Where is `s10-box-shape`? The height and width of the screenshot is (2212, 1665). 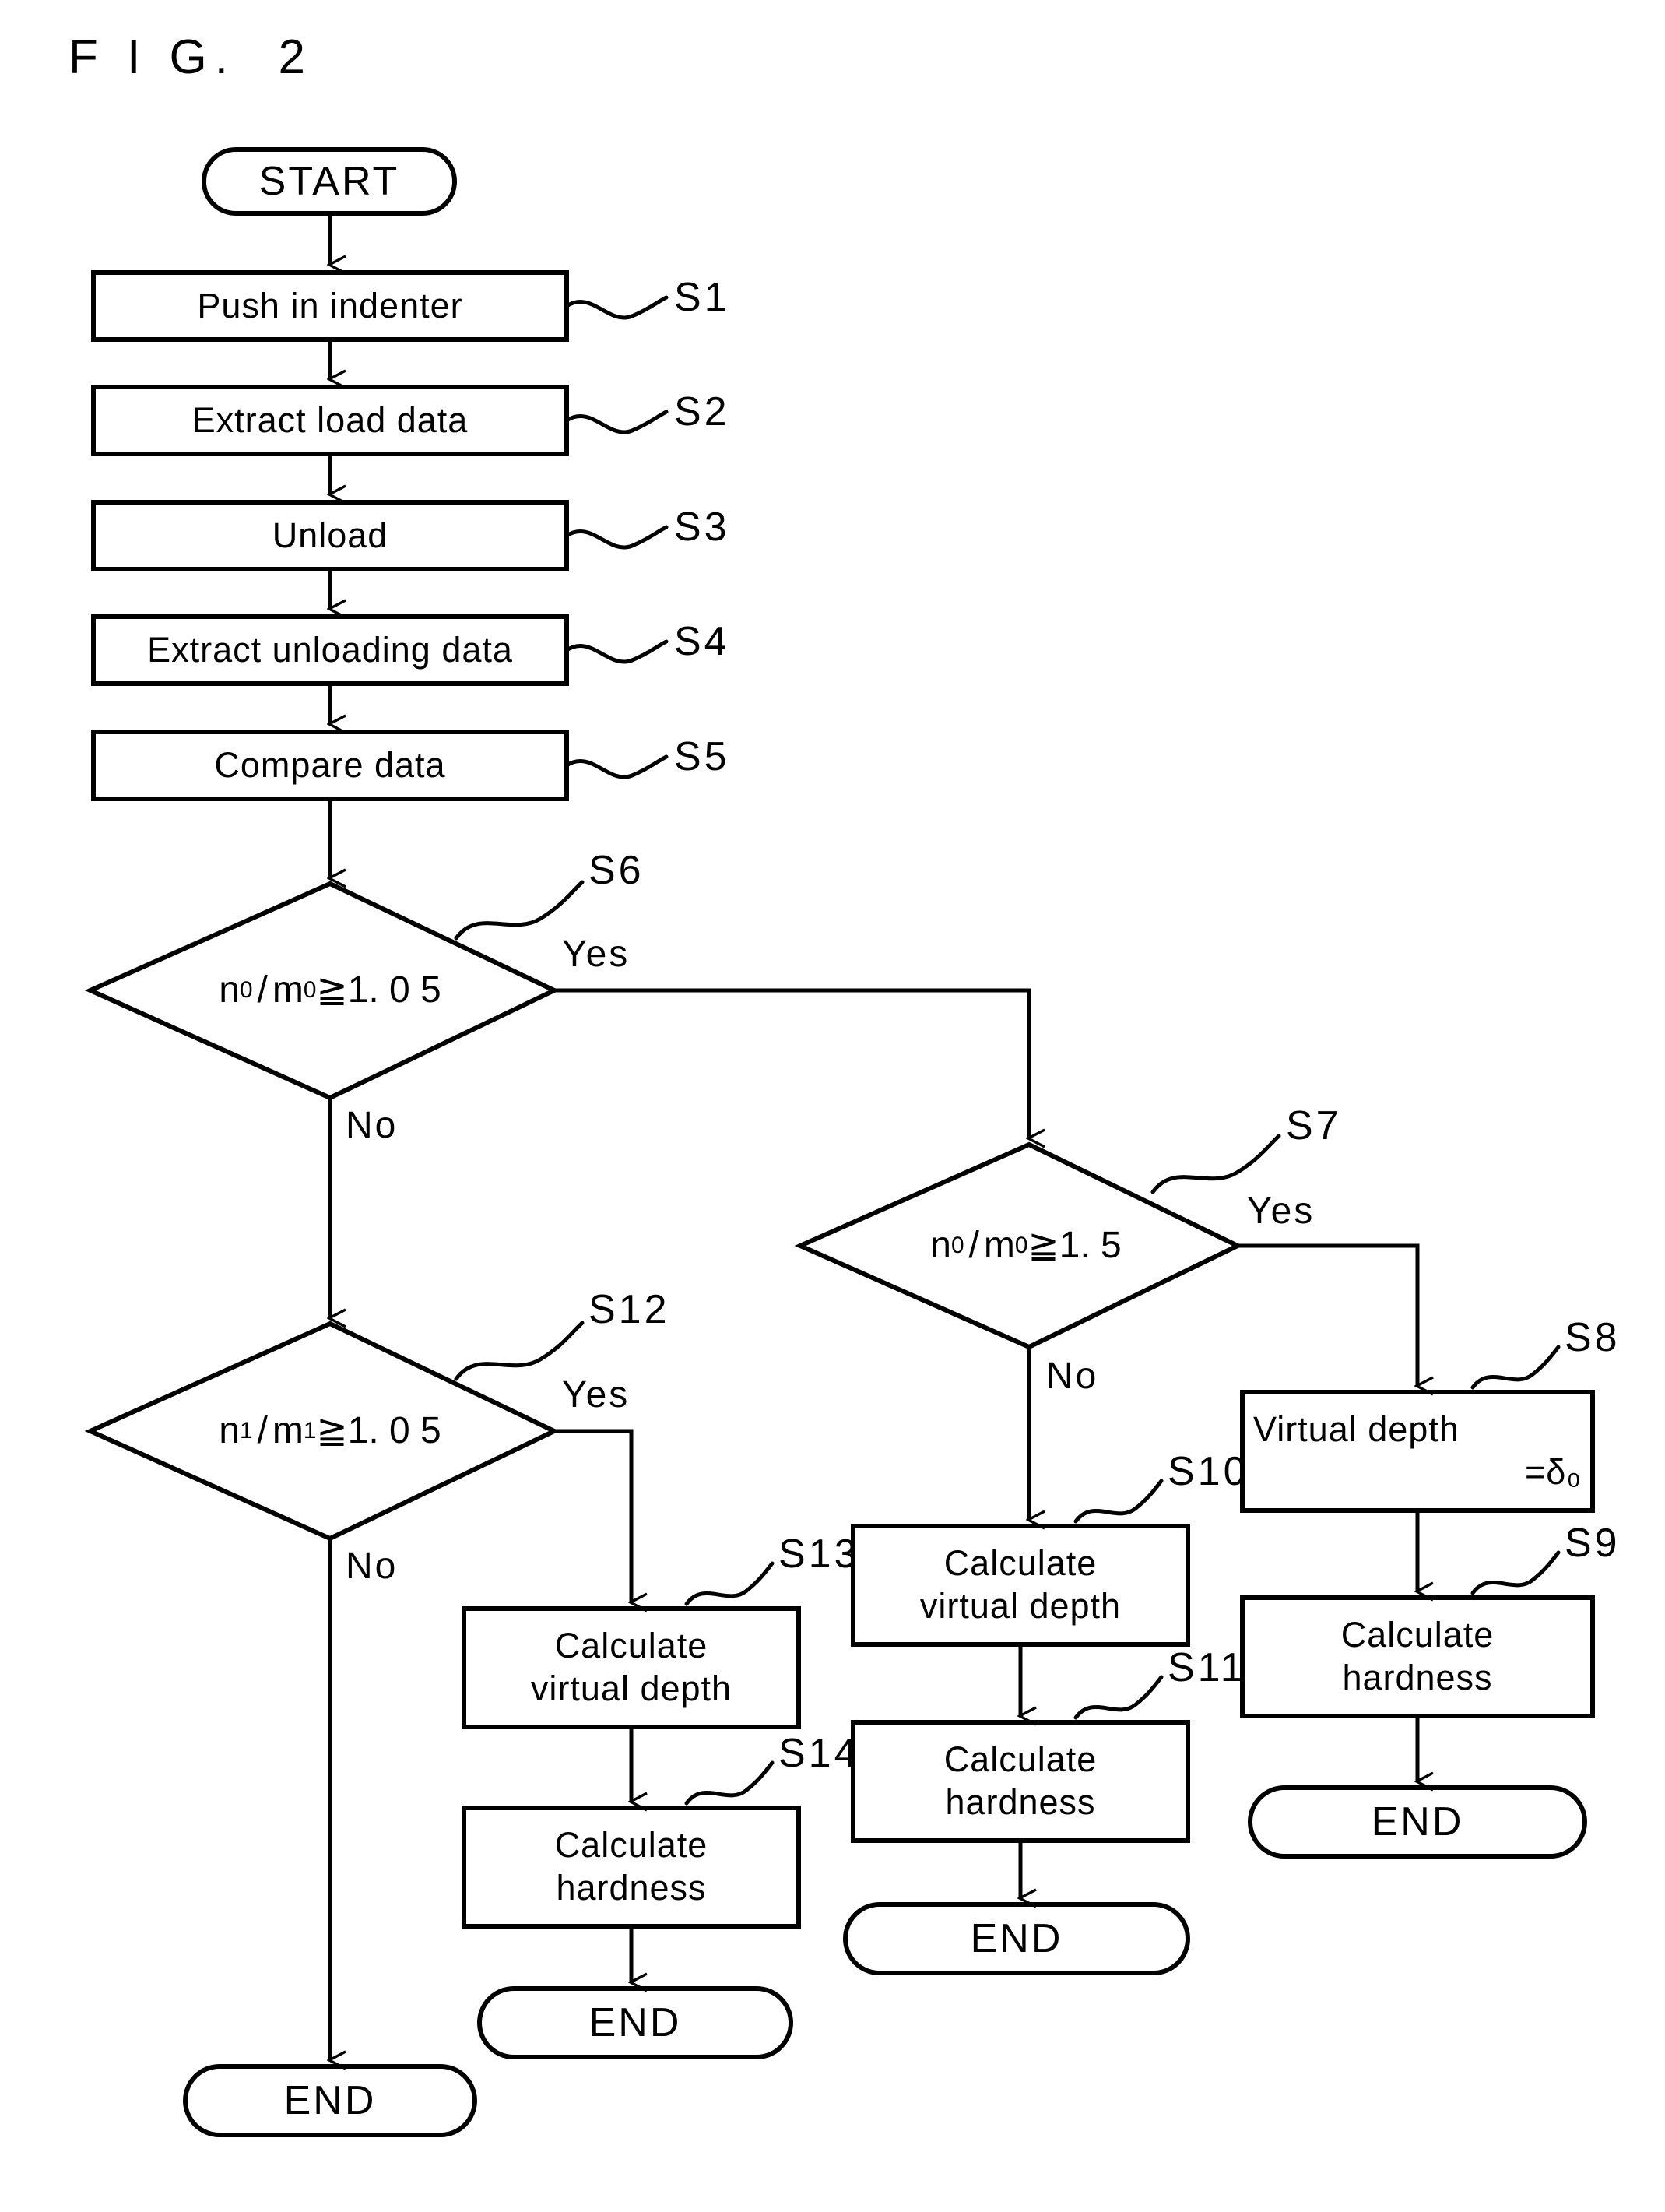 s10-box-shape is located at coordinates (1020, 1585).